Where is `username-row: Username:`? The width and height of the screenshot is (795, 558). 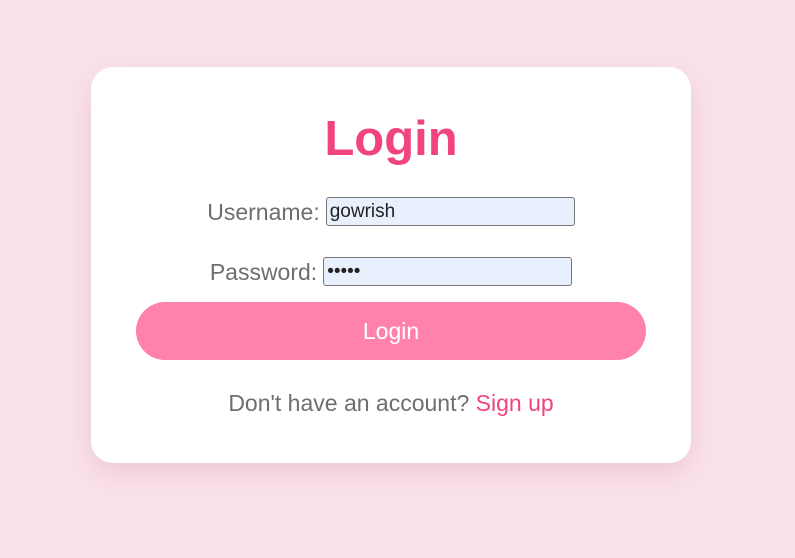 username-row: Username: is located at coordinates (391, 211).